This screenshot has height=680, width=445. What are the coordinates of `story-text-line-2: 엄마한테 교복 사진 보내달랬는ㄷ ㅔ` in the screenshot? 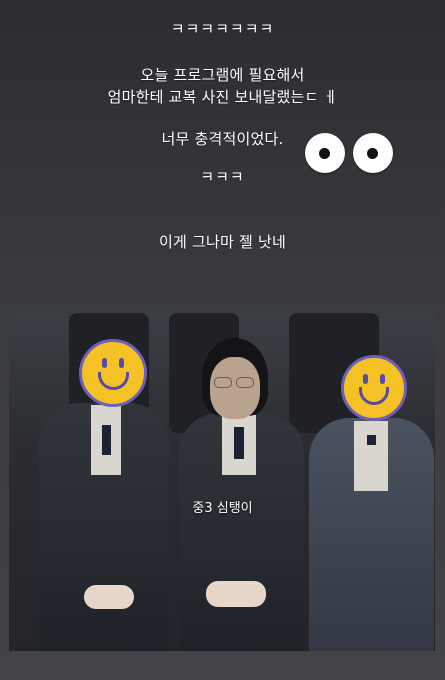 It's located at (222, 97).